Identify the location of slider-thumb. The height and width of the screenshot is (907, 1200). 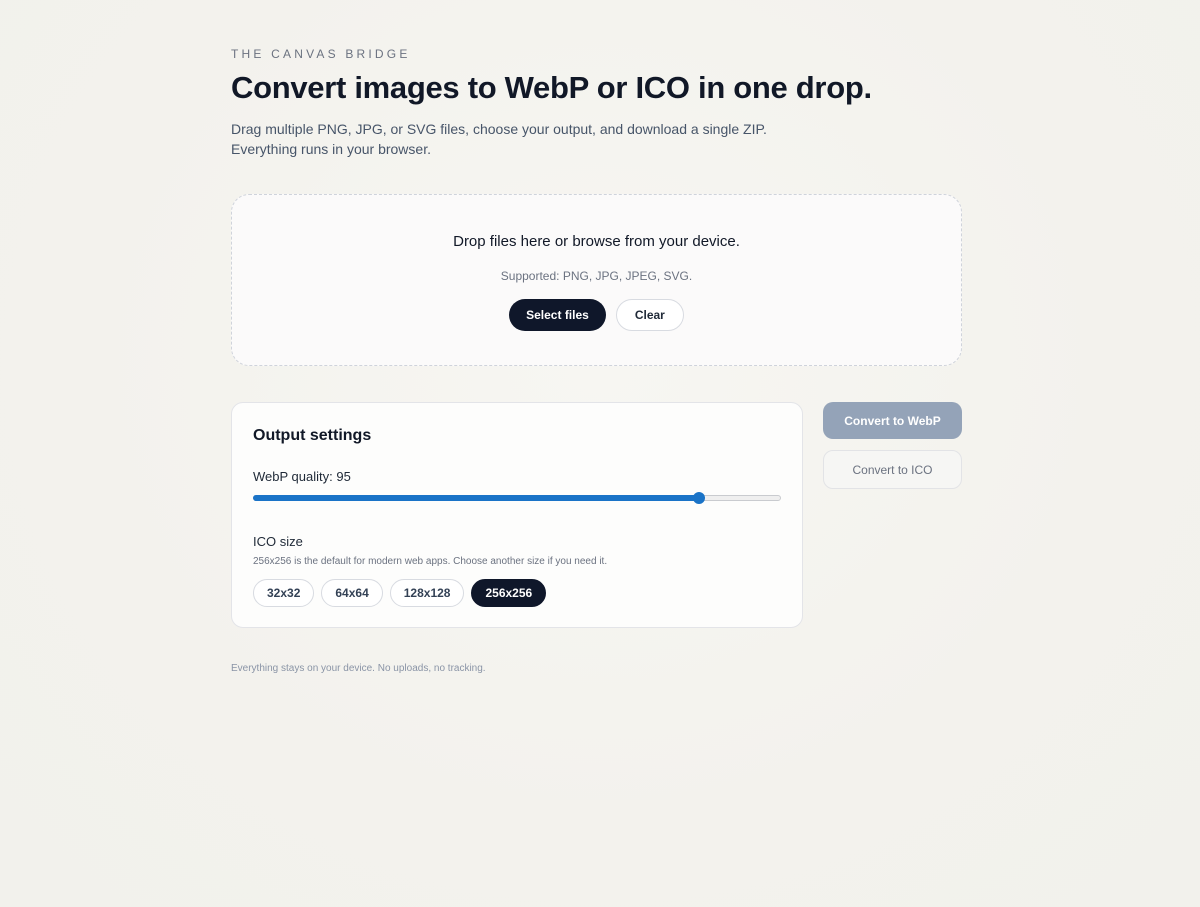
(699, 498).